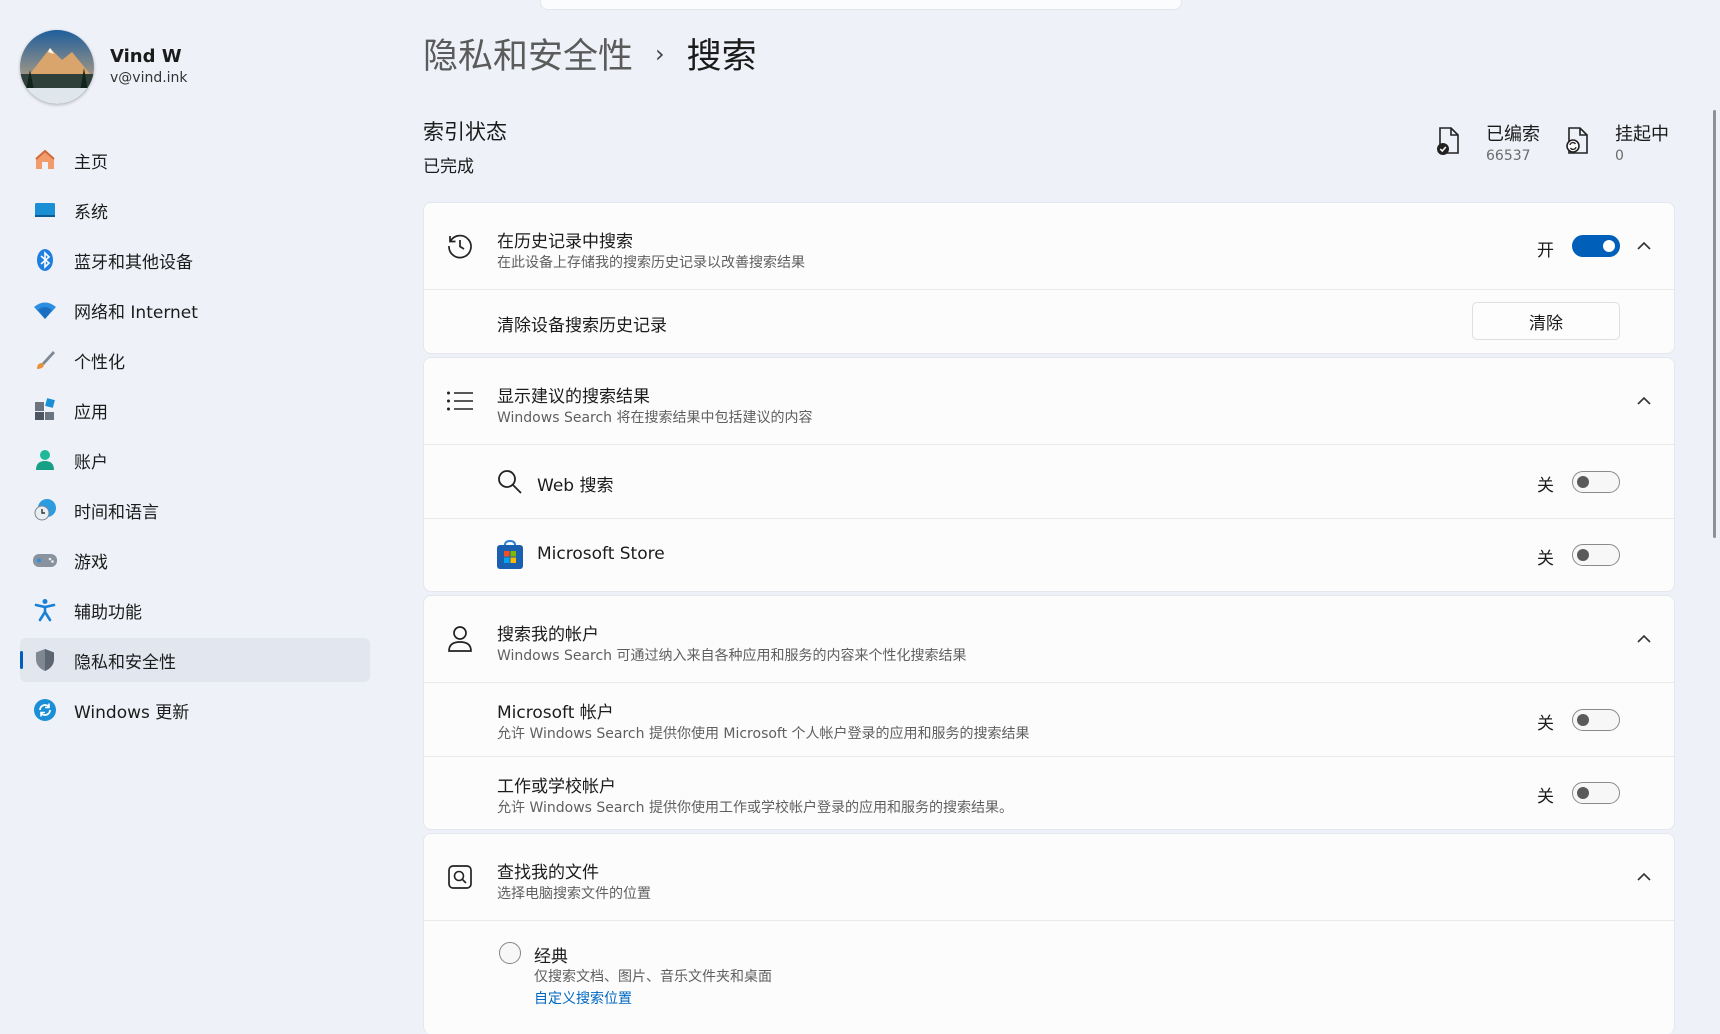 This screenshot has width=1720, height=1034. Describe the element at coordinates (1513, 134) in the screenshot. I see `indexed-label: 已编索` at that location.